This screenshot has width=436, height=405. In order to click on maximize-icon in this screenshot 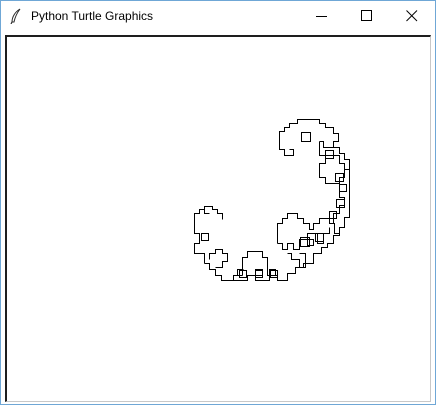, I will do `click(366, 15)`.